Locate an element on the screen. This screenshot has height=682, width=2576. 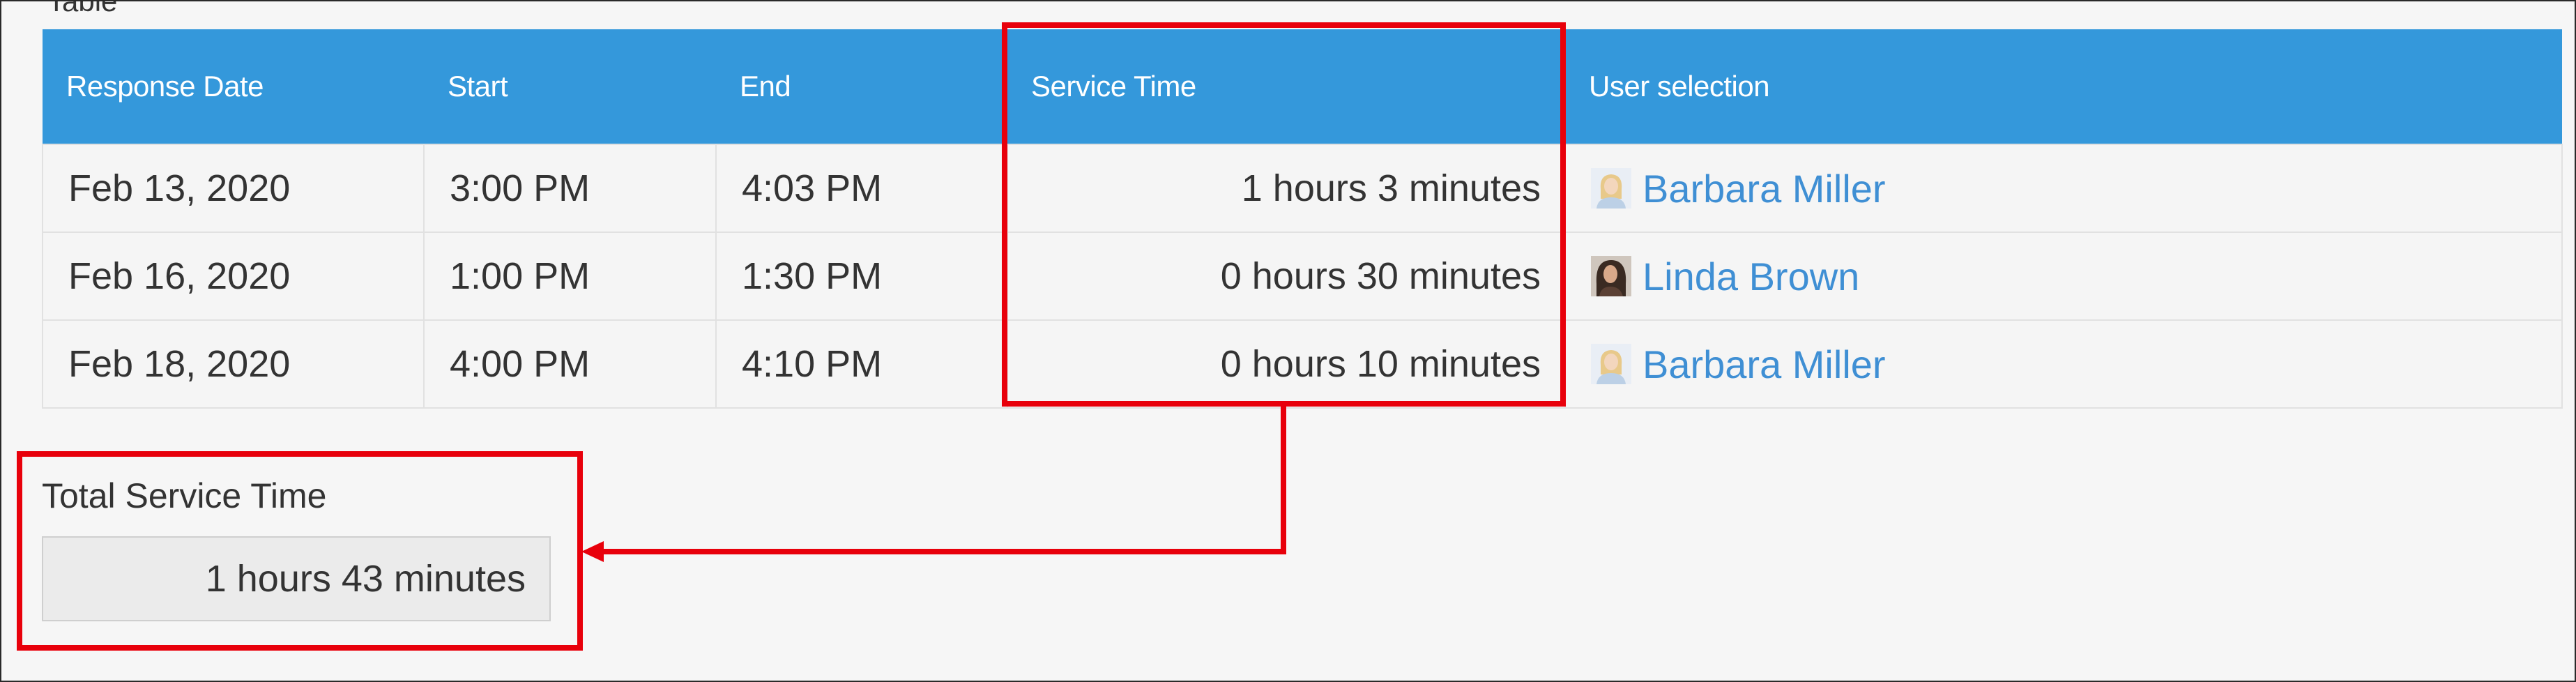
cell-response-date: Feb 18, 2020 is located at coordinates (234, 364).